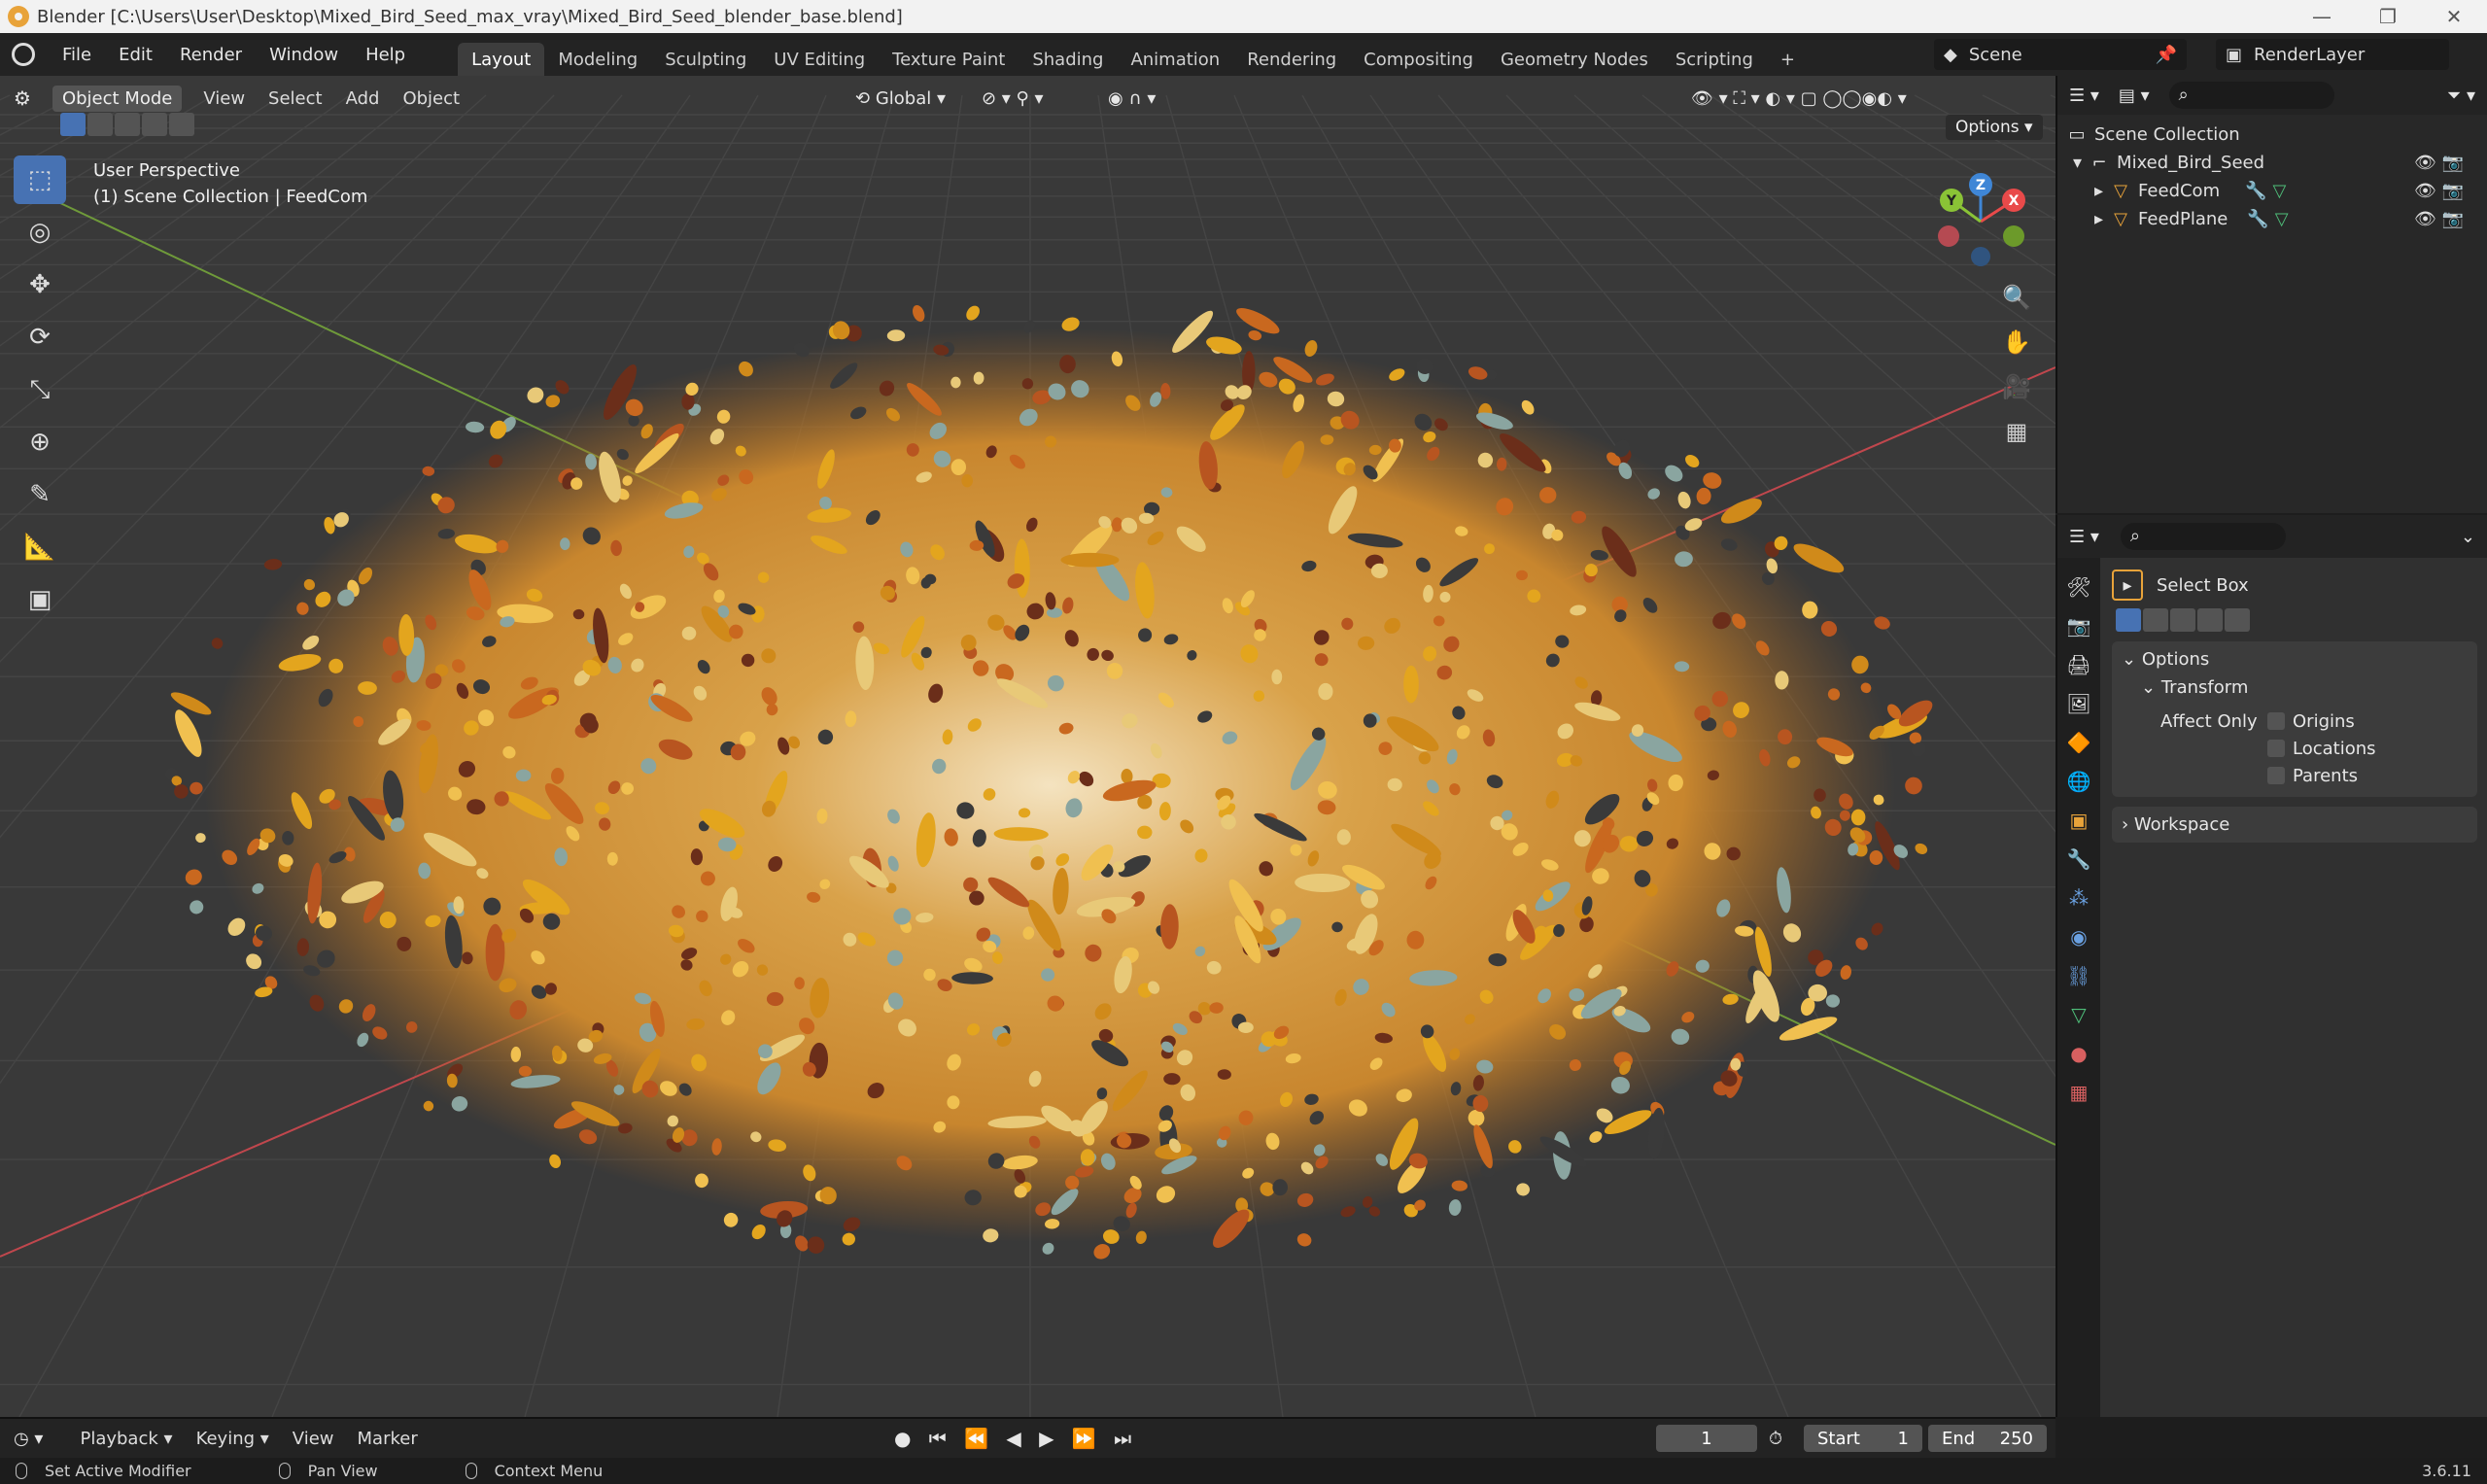 The height and width of the screenshot is (1484, 2487). What do you see at coordinates (126, 1439) in the screenshot?
I see `menu-playback: Playback ▾` at bounding box center [126, 1439].